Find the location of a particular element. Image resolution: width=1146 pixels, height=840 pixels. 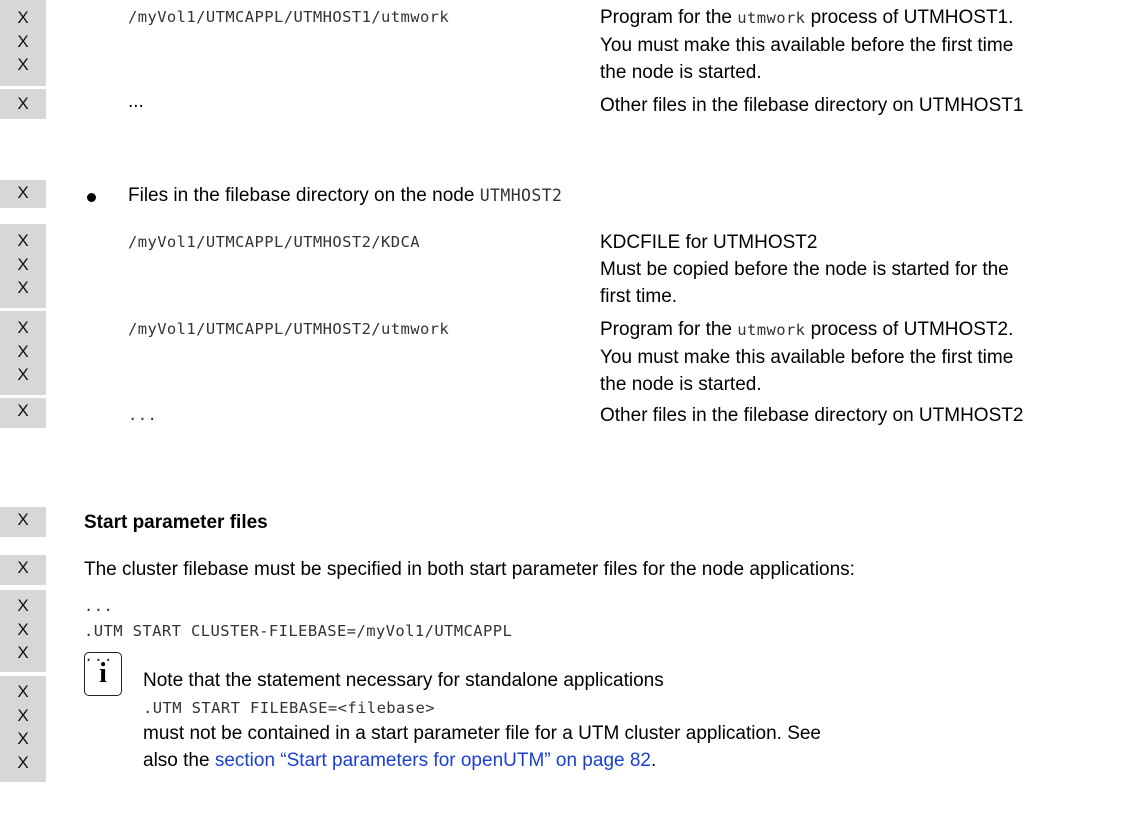

note-code: .UTM START FILEBASE=<filebase> is located at coordinates (289, 707).